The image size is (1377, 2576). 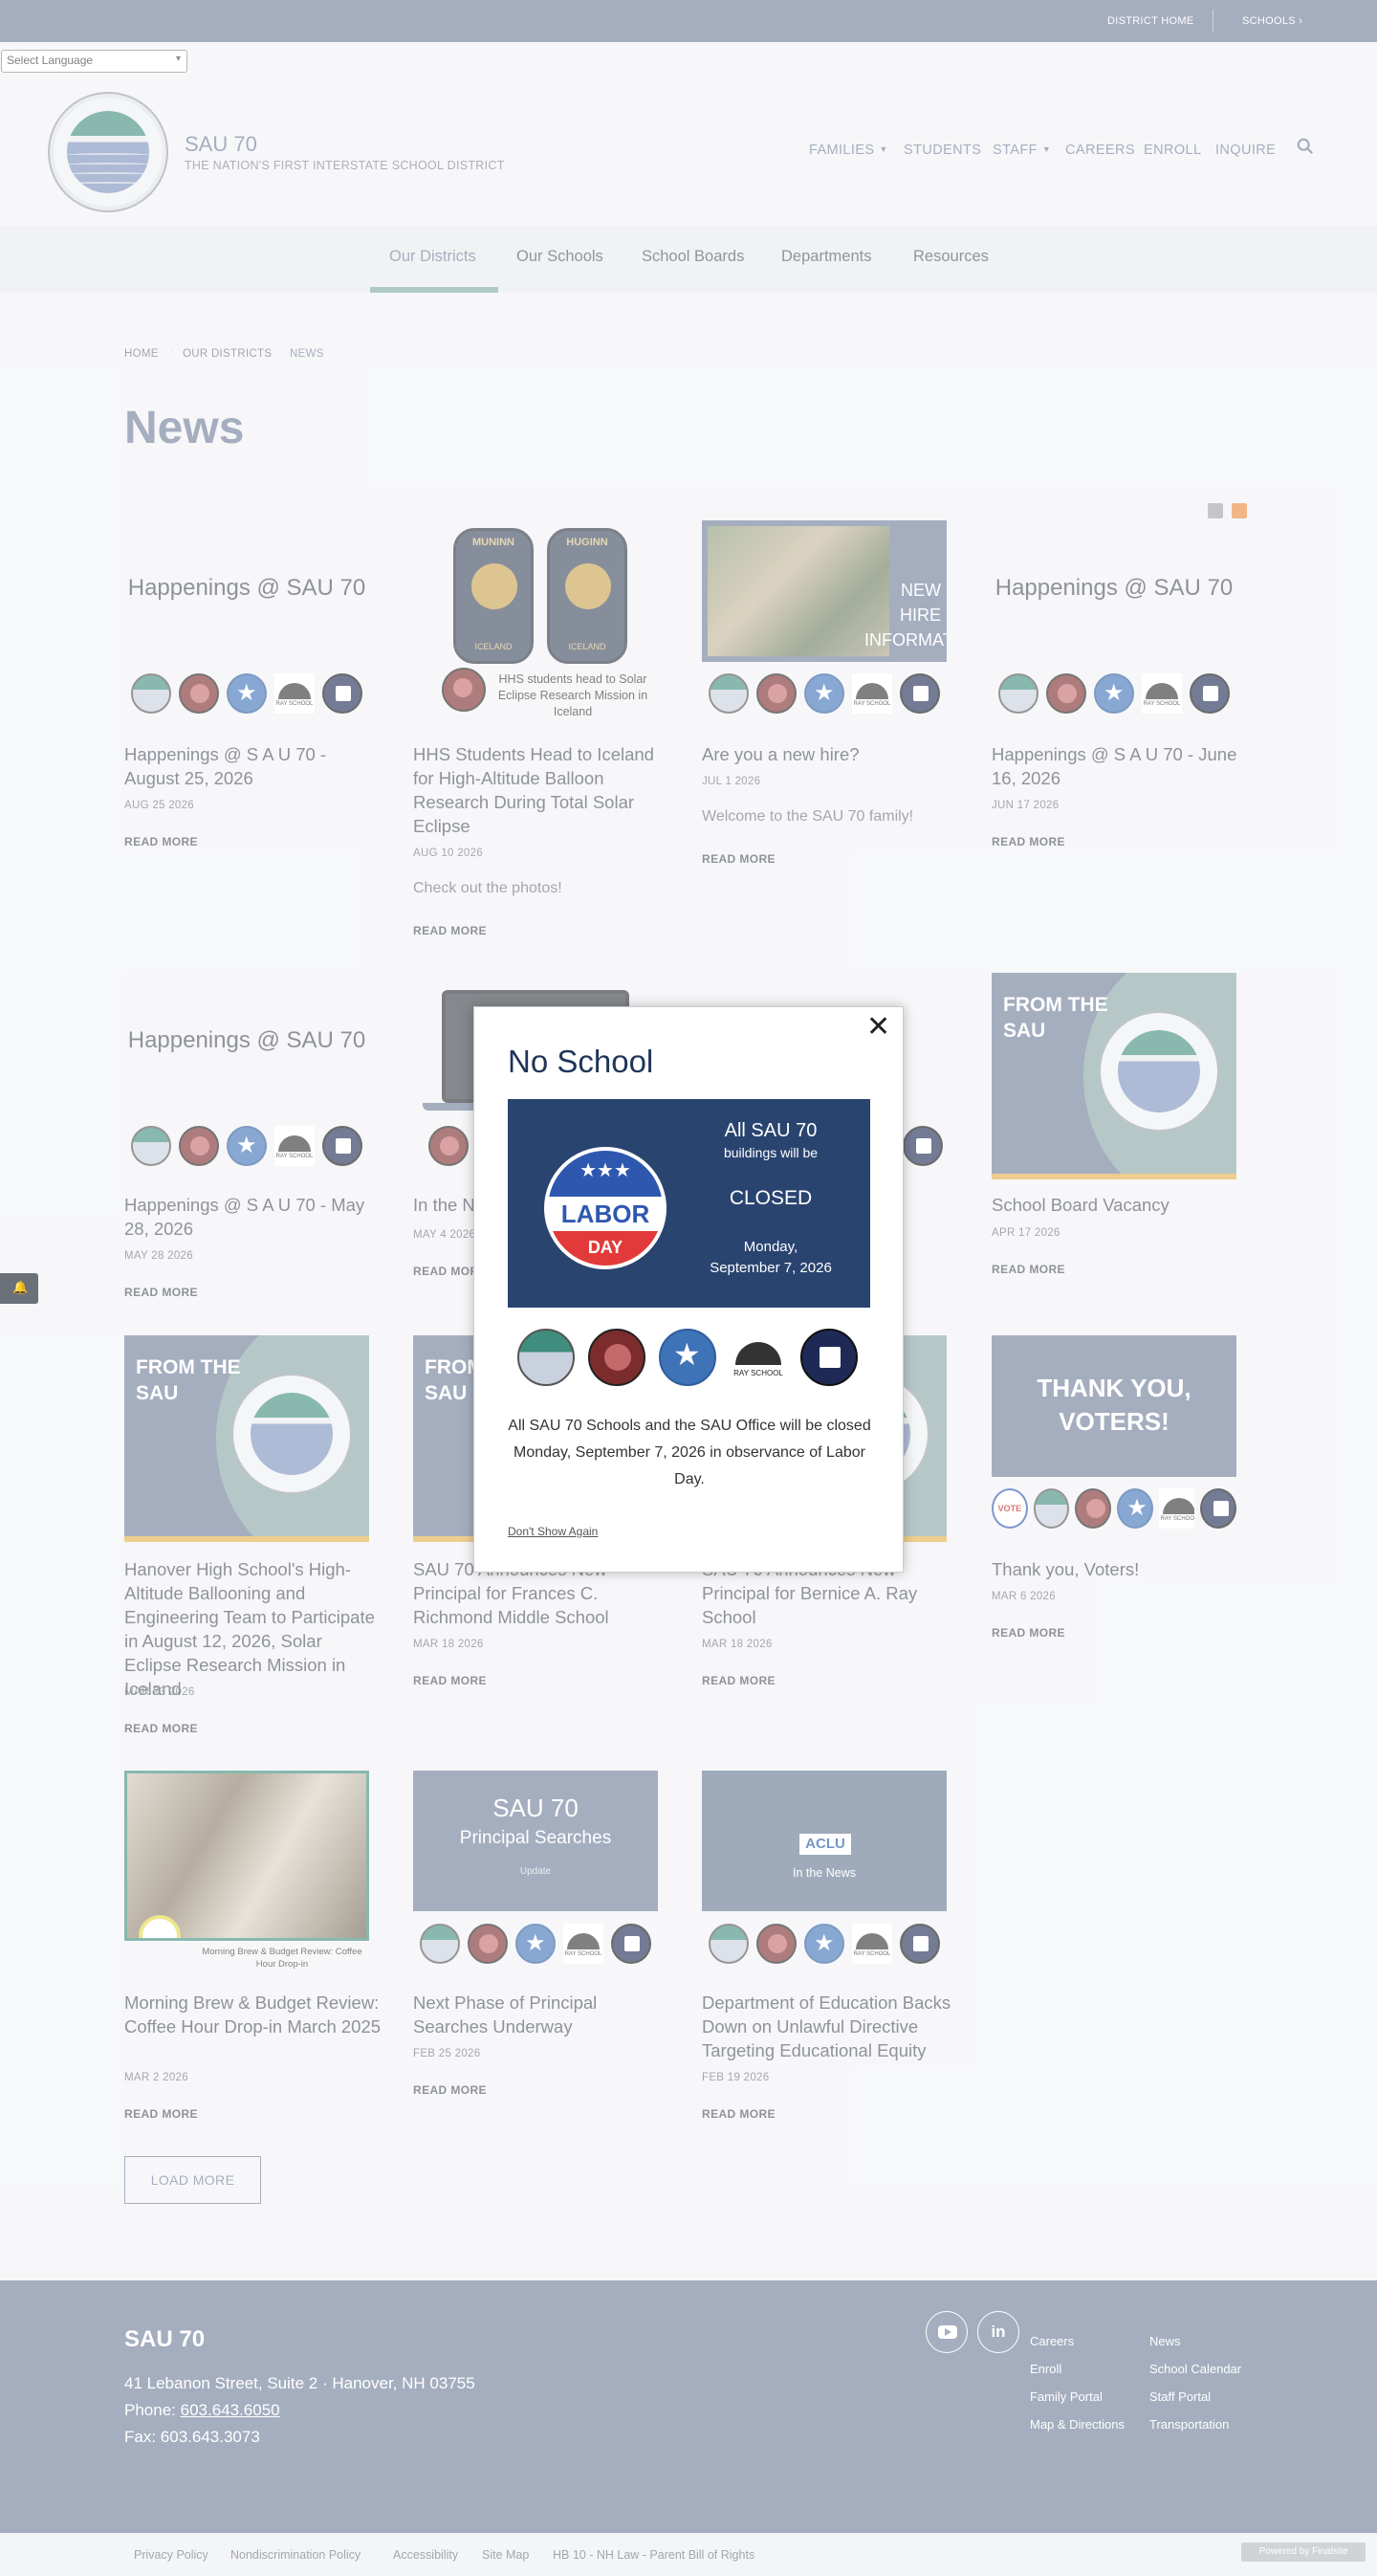 What do you see at coordinates (771, 1268) in the screenshot?
I see `date-line-2: September 7, 2026` at bounding box center [771, 1268].